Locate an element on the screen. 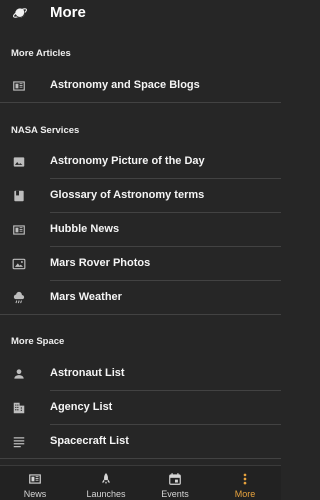 This screenshot has width=320, height=500. rocket-icon is located at coordinates (106, 479).